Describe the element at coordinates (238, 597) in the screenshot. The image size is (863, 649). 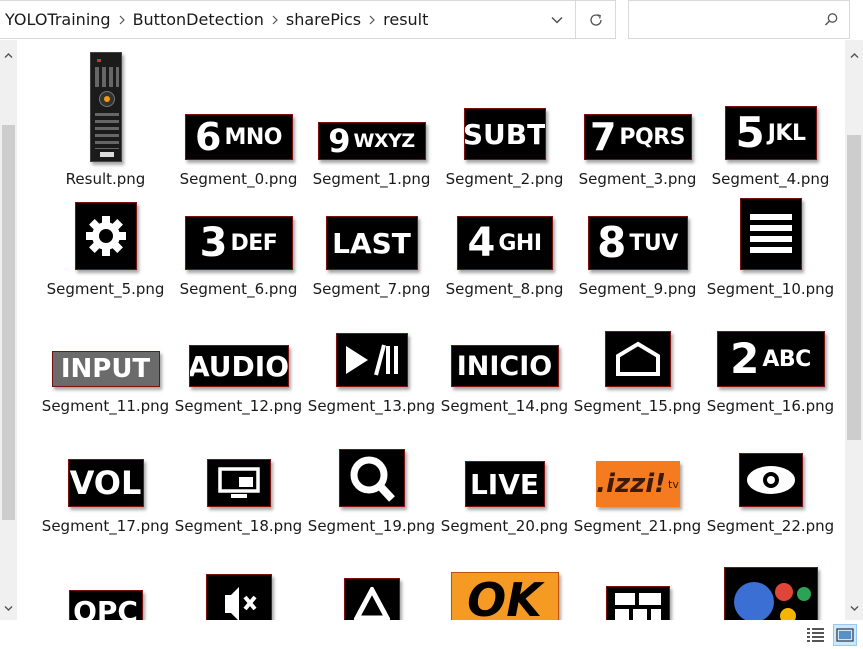
I see `mute-icon` at that location.